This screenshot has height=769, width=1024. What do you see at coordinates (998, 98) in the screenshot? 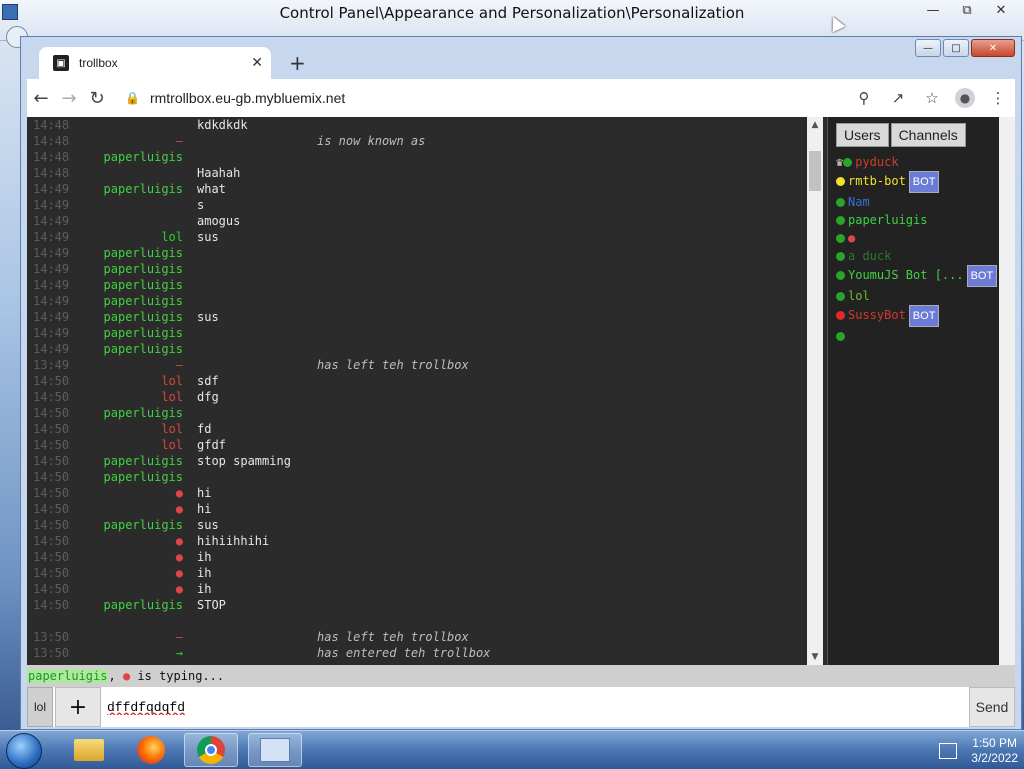
I see `menu-icon: ⋮` at bounding box center [998, 98].